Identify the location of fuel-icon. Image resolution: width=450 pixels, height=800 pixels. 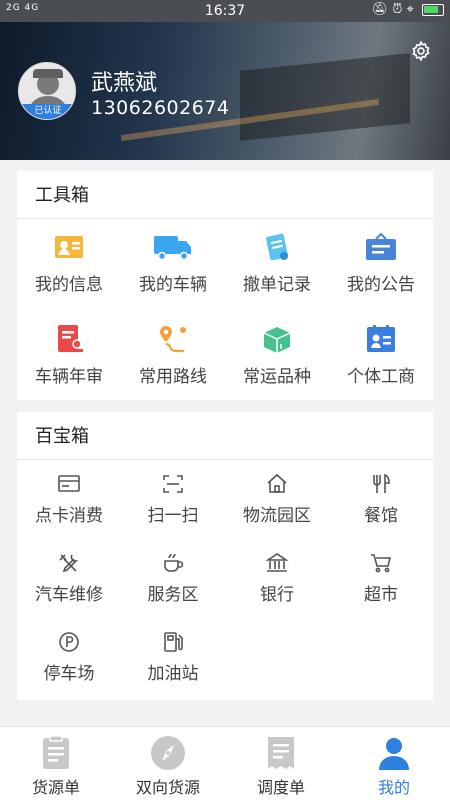
(173, 642).